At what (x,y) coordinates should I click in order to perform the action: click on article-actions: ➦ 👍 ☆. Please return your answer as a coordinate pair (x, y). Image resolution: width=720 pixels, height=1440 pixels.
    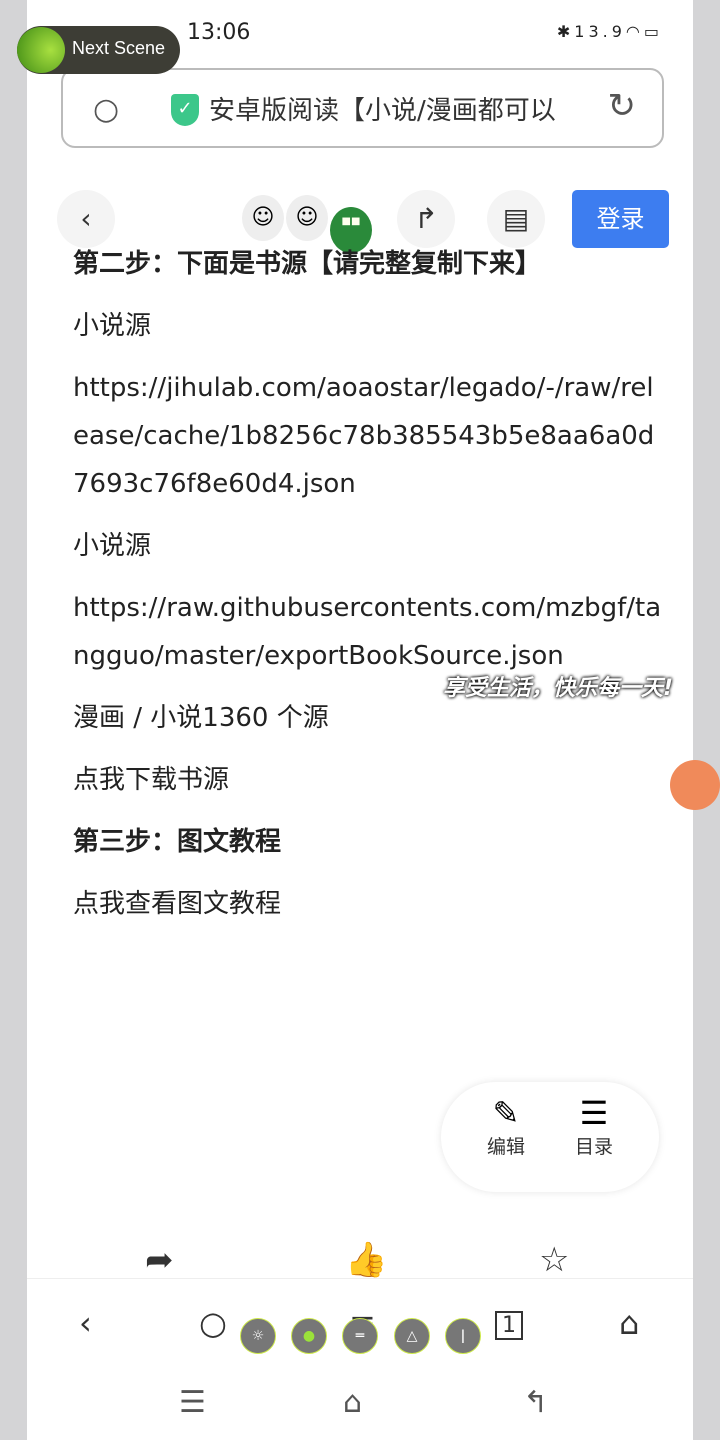
    Looking at the image, I should click on (360, 1260).